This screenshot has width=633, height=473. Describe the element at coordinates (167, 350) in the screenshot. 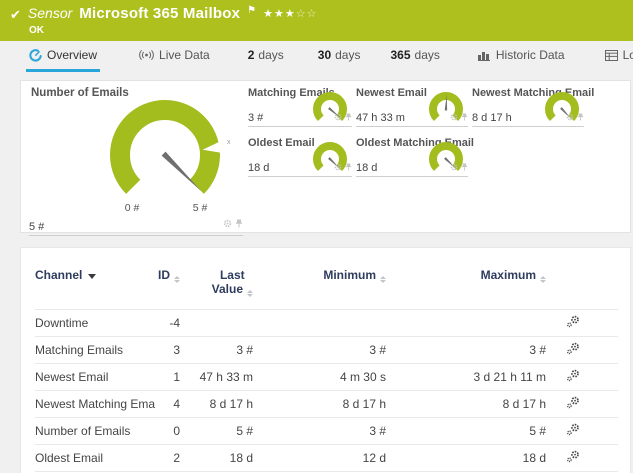

I see `channel-id: 3` at that location.